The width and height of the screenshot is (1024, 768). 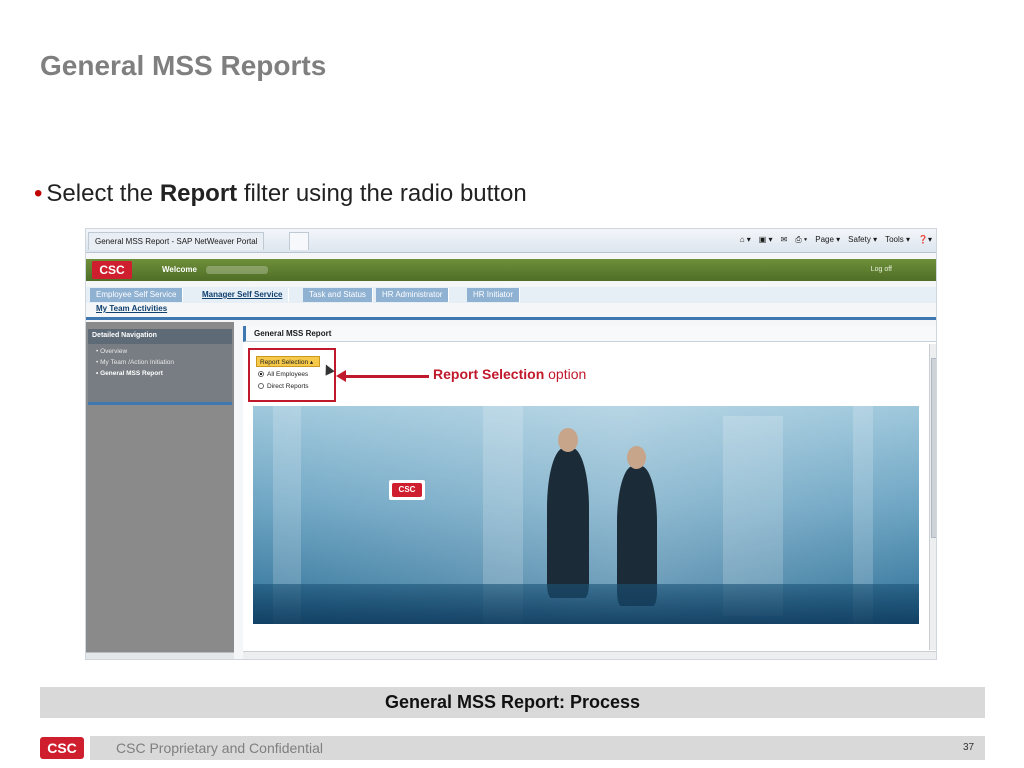 What do you see at coordinates (881, 269) in the screenshot?
I see `logoff-link: Log off` at bounding box center [881, 269].